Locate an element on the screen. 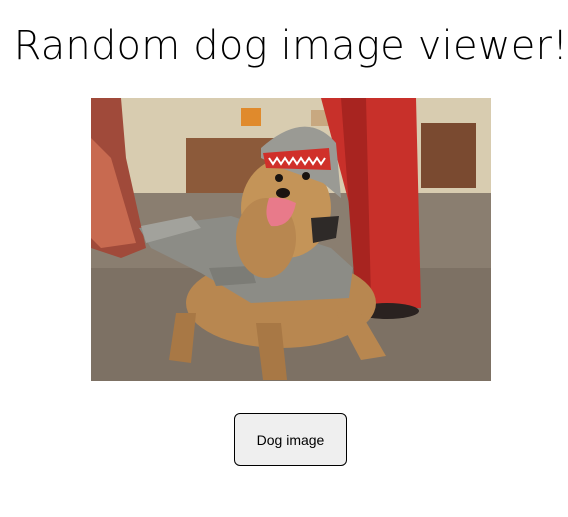 The image size is (568, 517). dog-image-button: Dog image is located at coordinates (290, 439).